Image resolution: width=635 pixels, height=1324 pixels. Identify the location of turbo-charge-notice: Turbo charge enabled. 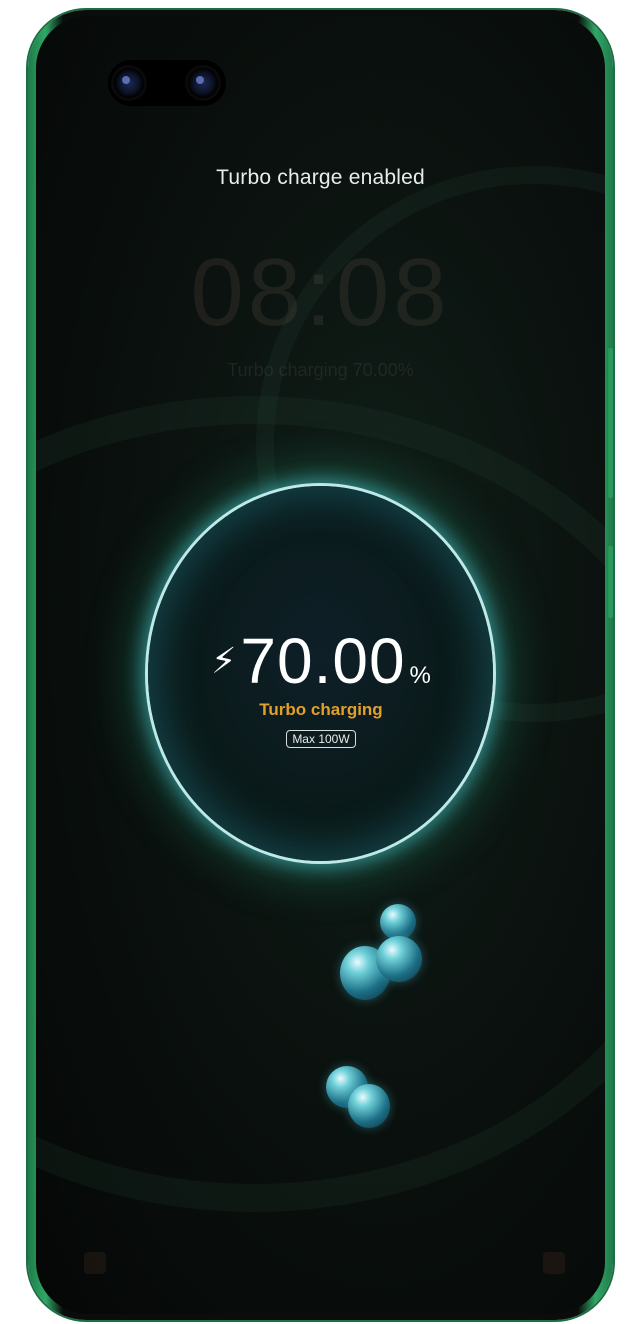
(320, 177).